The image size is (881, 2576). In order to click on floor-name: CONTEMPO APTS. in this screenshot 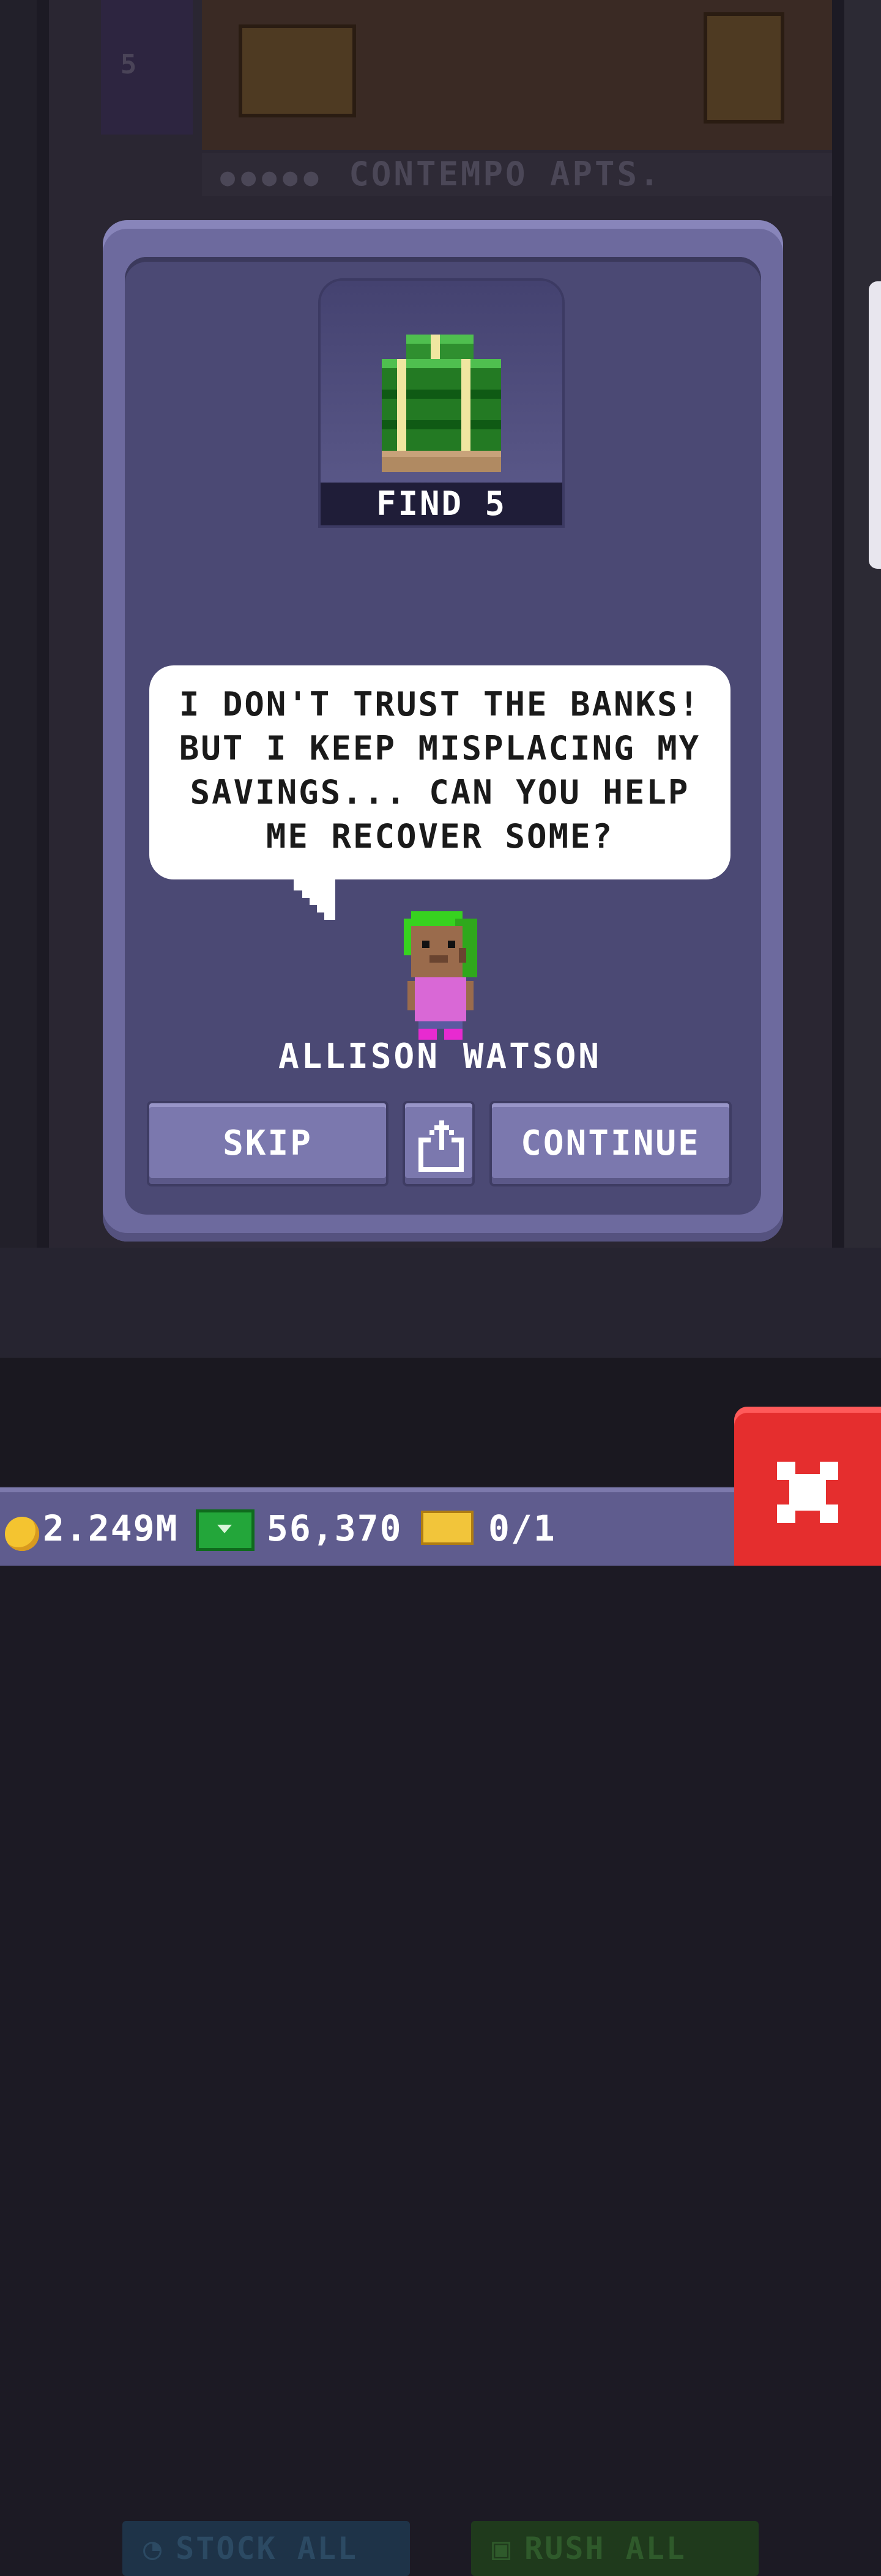, I will do `click(505, 174)`.